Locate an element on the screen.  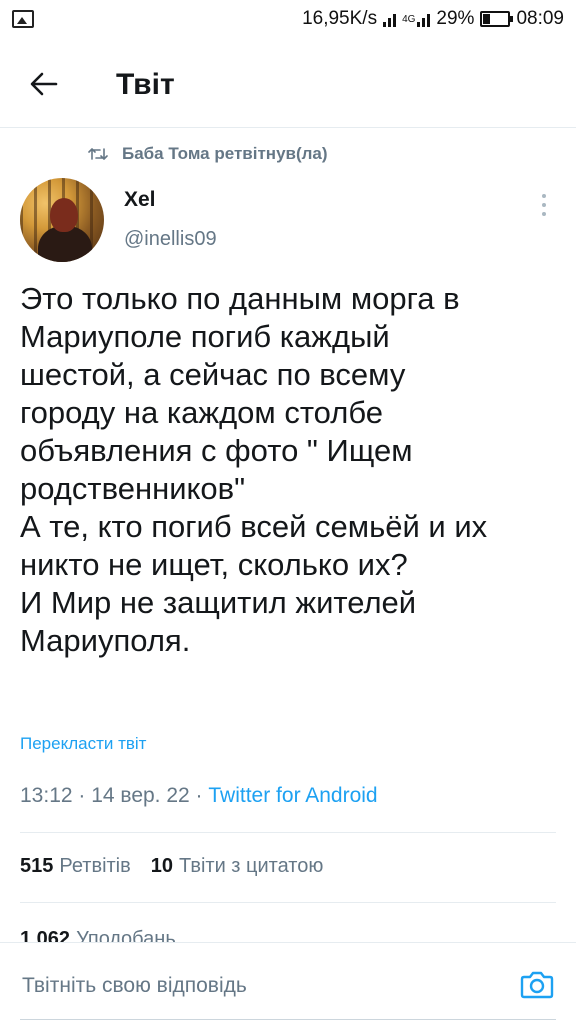
likes-stat: 1 062 Уподобань is located at coordinates (98, 935).